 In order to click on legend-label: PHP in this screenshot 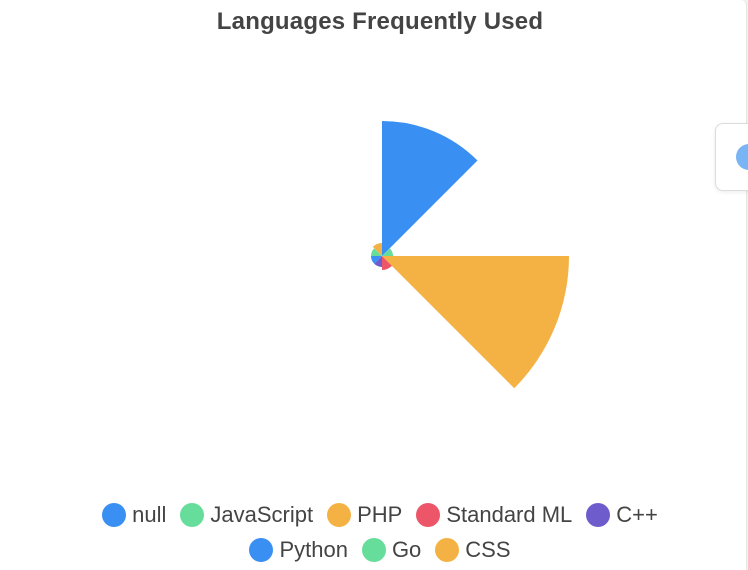, I will do `click(380, 514)`.